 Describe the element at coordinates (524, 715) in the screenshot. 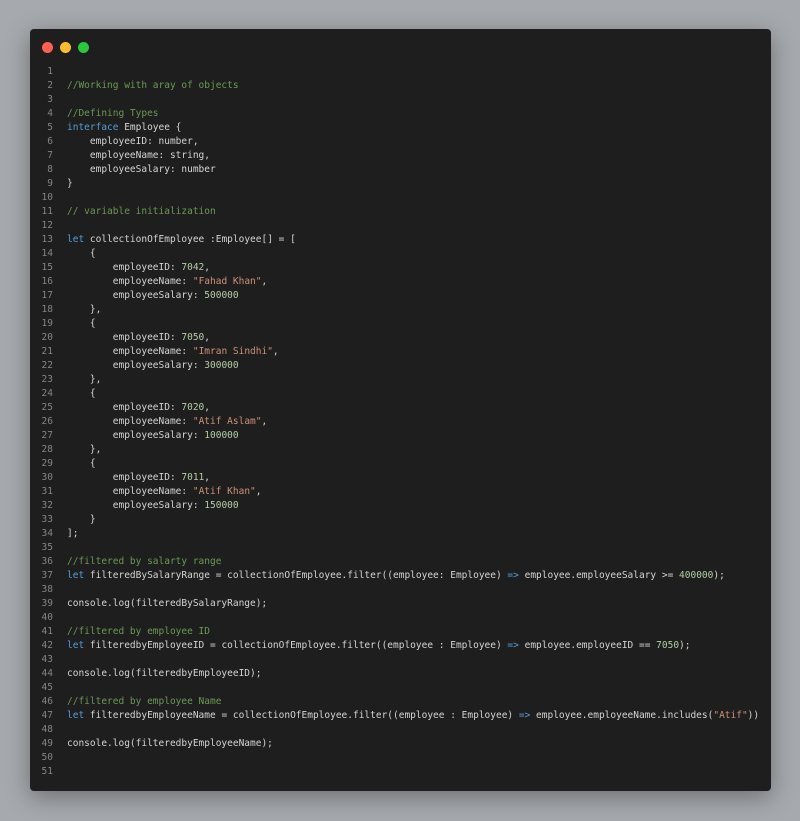

I see `keyword-token: =>` at that location.